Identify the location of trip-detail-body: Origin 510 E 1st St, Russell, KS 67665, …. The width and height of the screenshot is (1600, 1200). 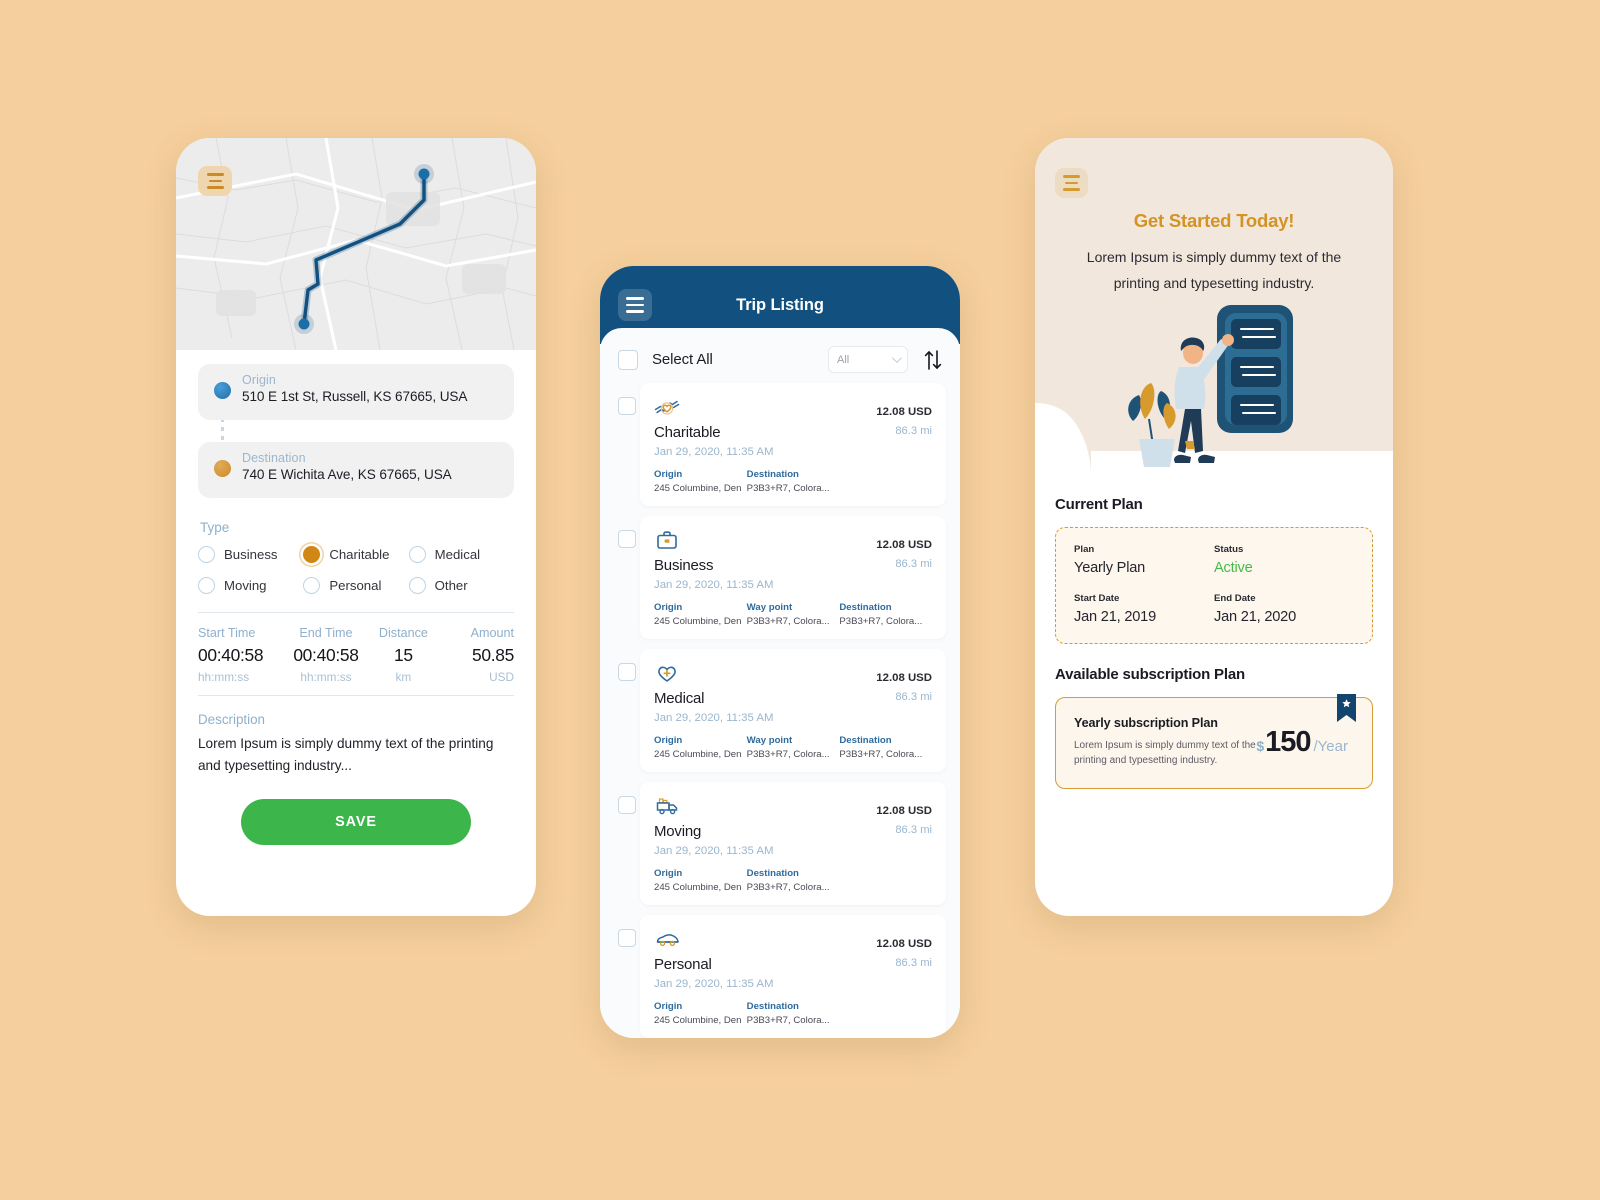
(356, 597).